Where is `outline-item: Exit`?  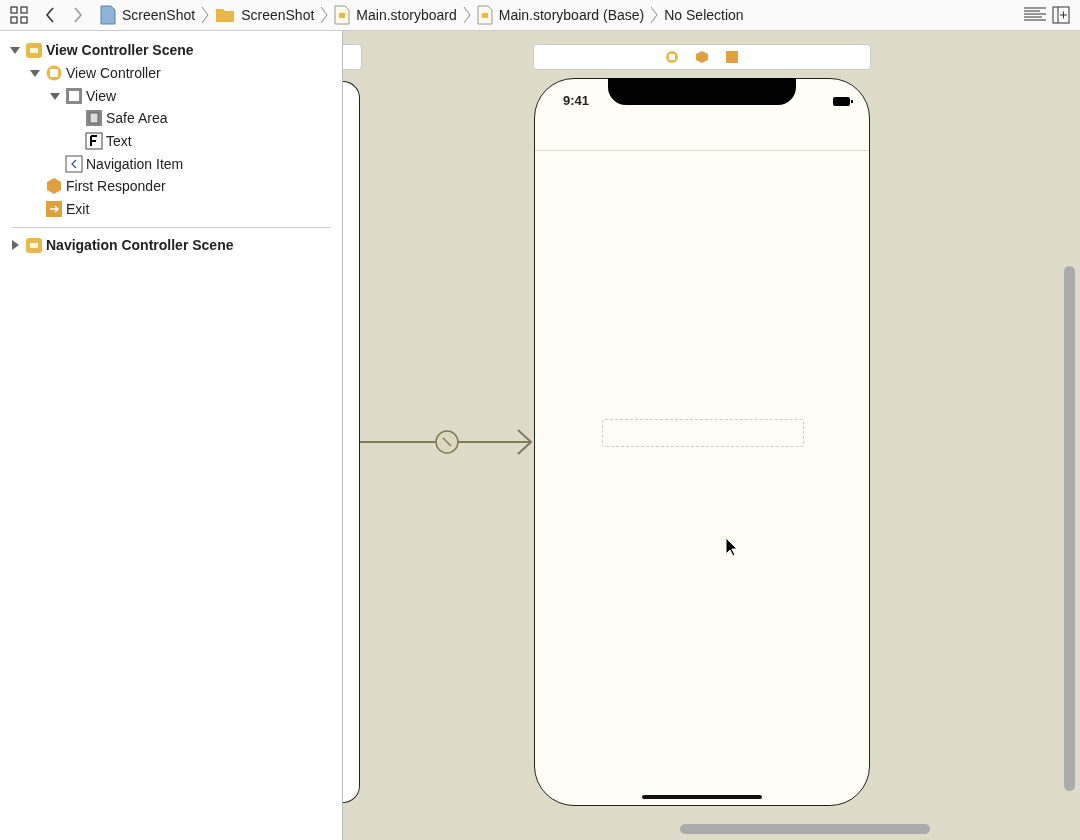 outline-item: Exit is located at coordinates (78, 209).